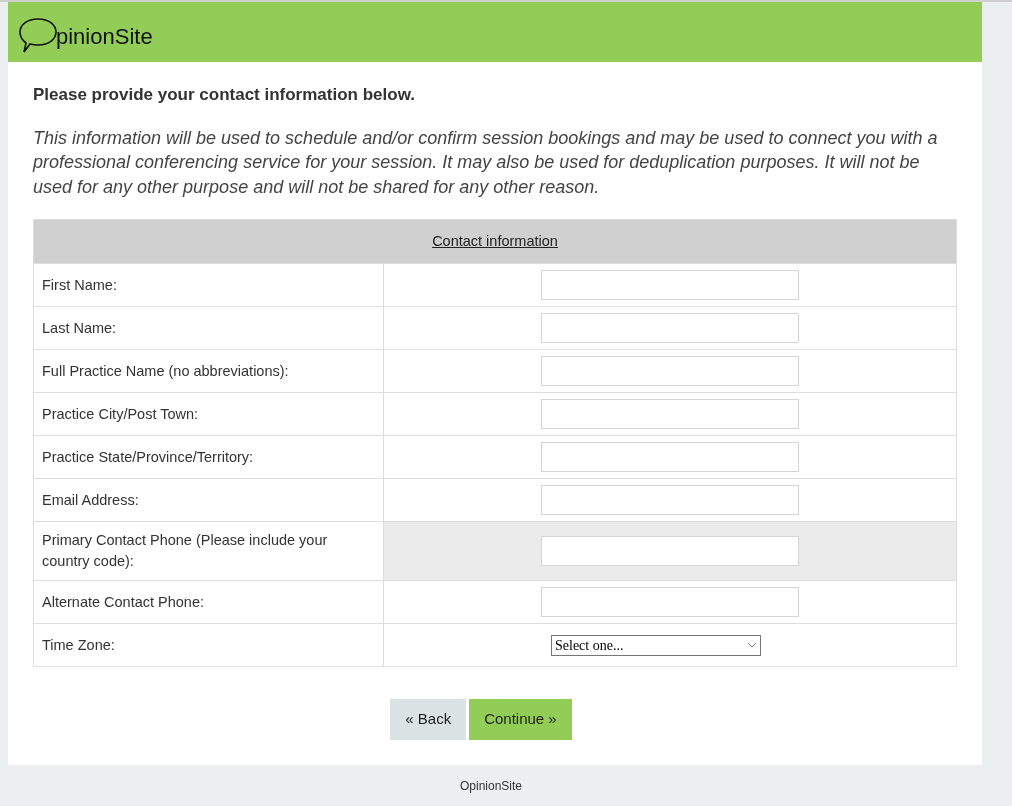 This screenshot has width=1012, height=806. What do you see at coordinates (185, 551) in the screenshot?
I see `field-label: Primary Contact Phone (Please include your country code):` at bounding box center [185, 551].